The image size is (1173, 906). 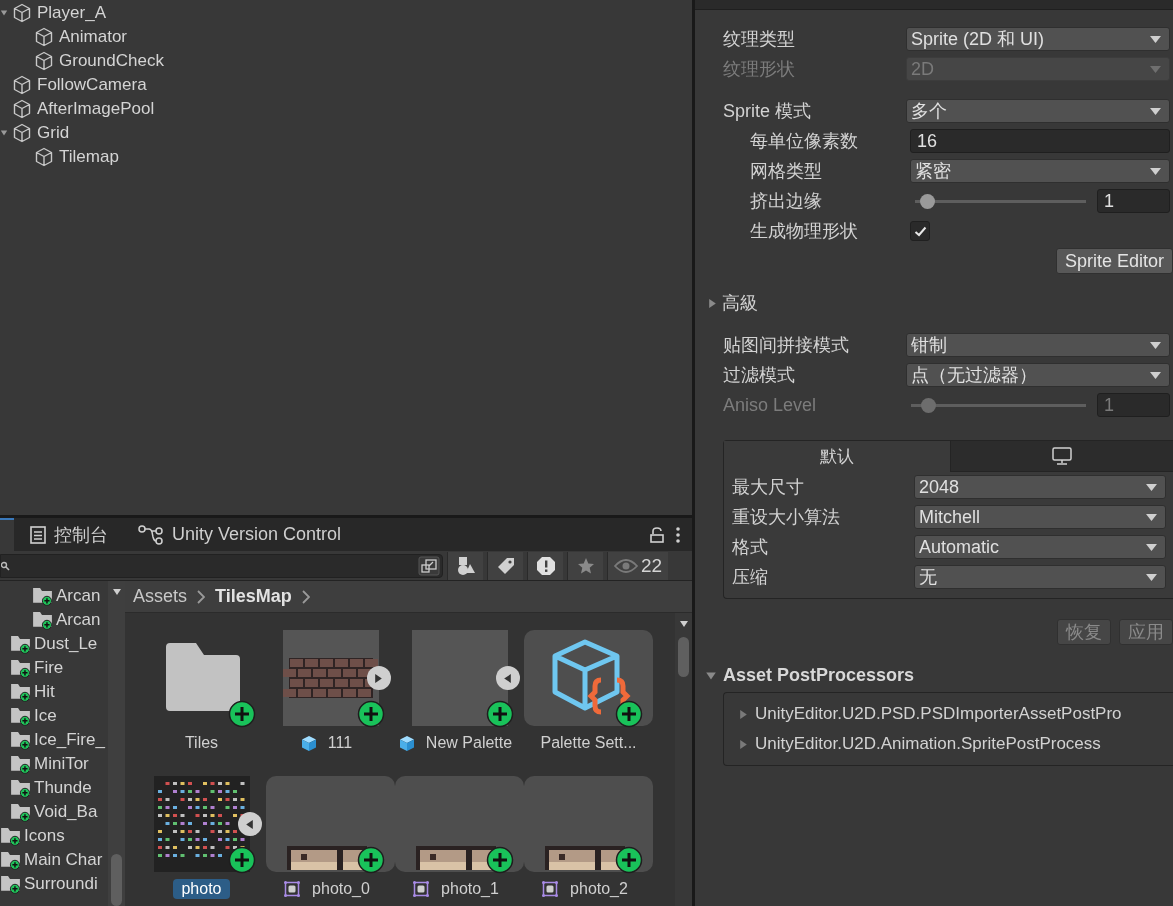 I want to click on type-filter-button, so click(x=465, y=565).